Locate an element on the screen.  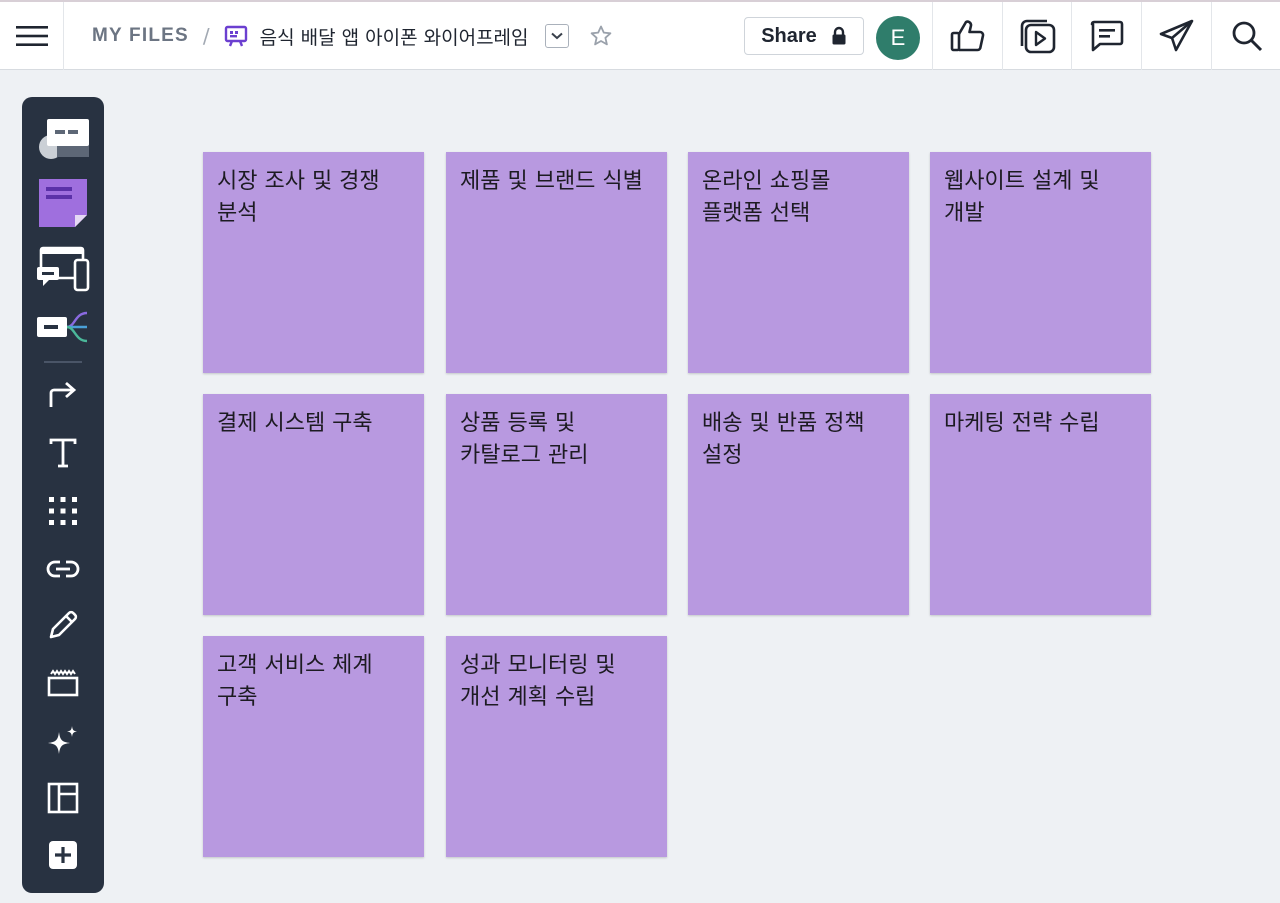
text-tool is located at coordinates (63, 453).